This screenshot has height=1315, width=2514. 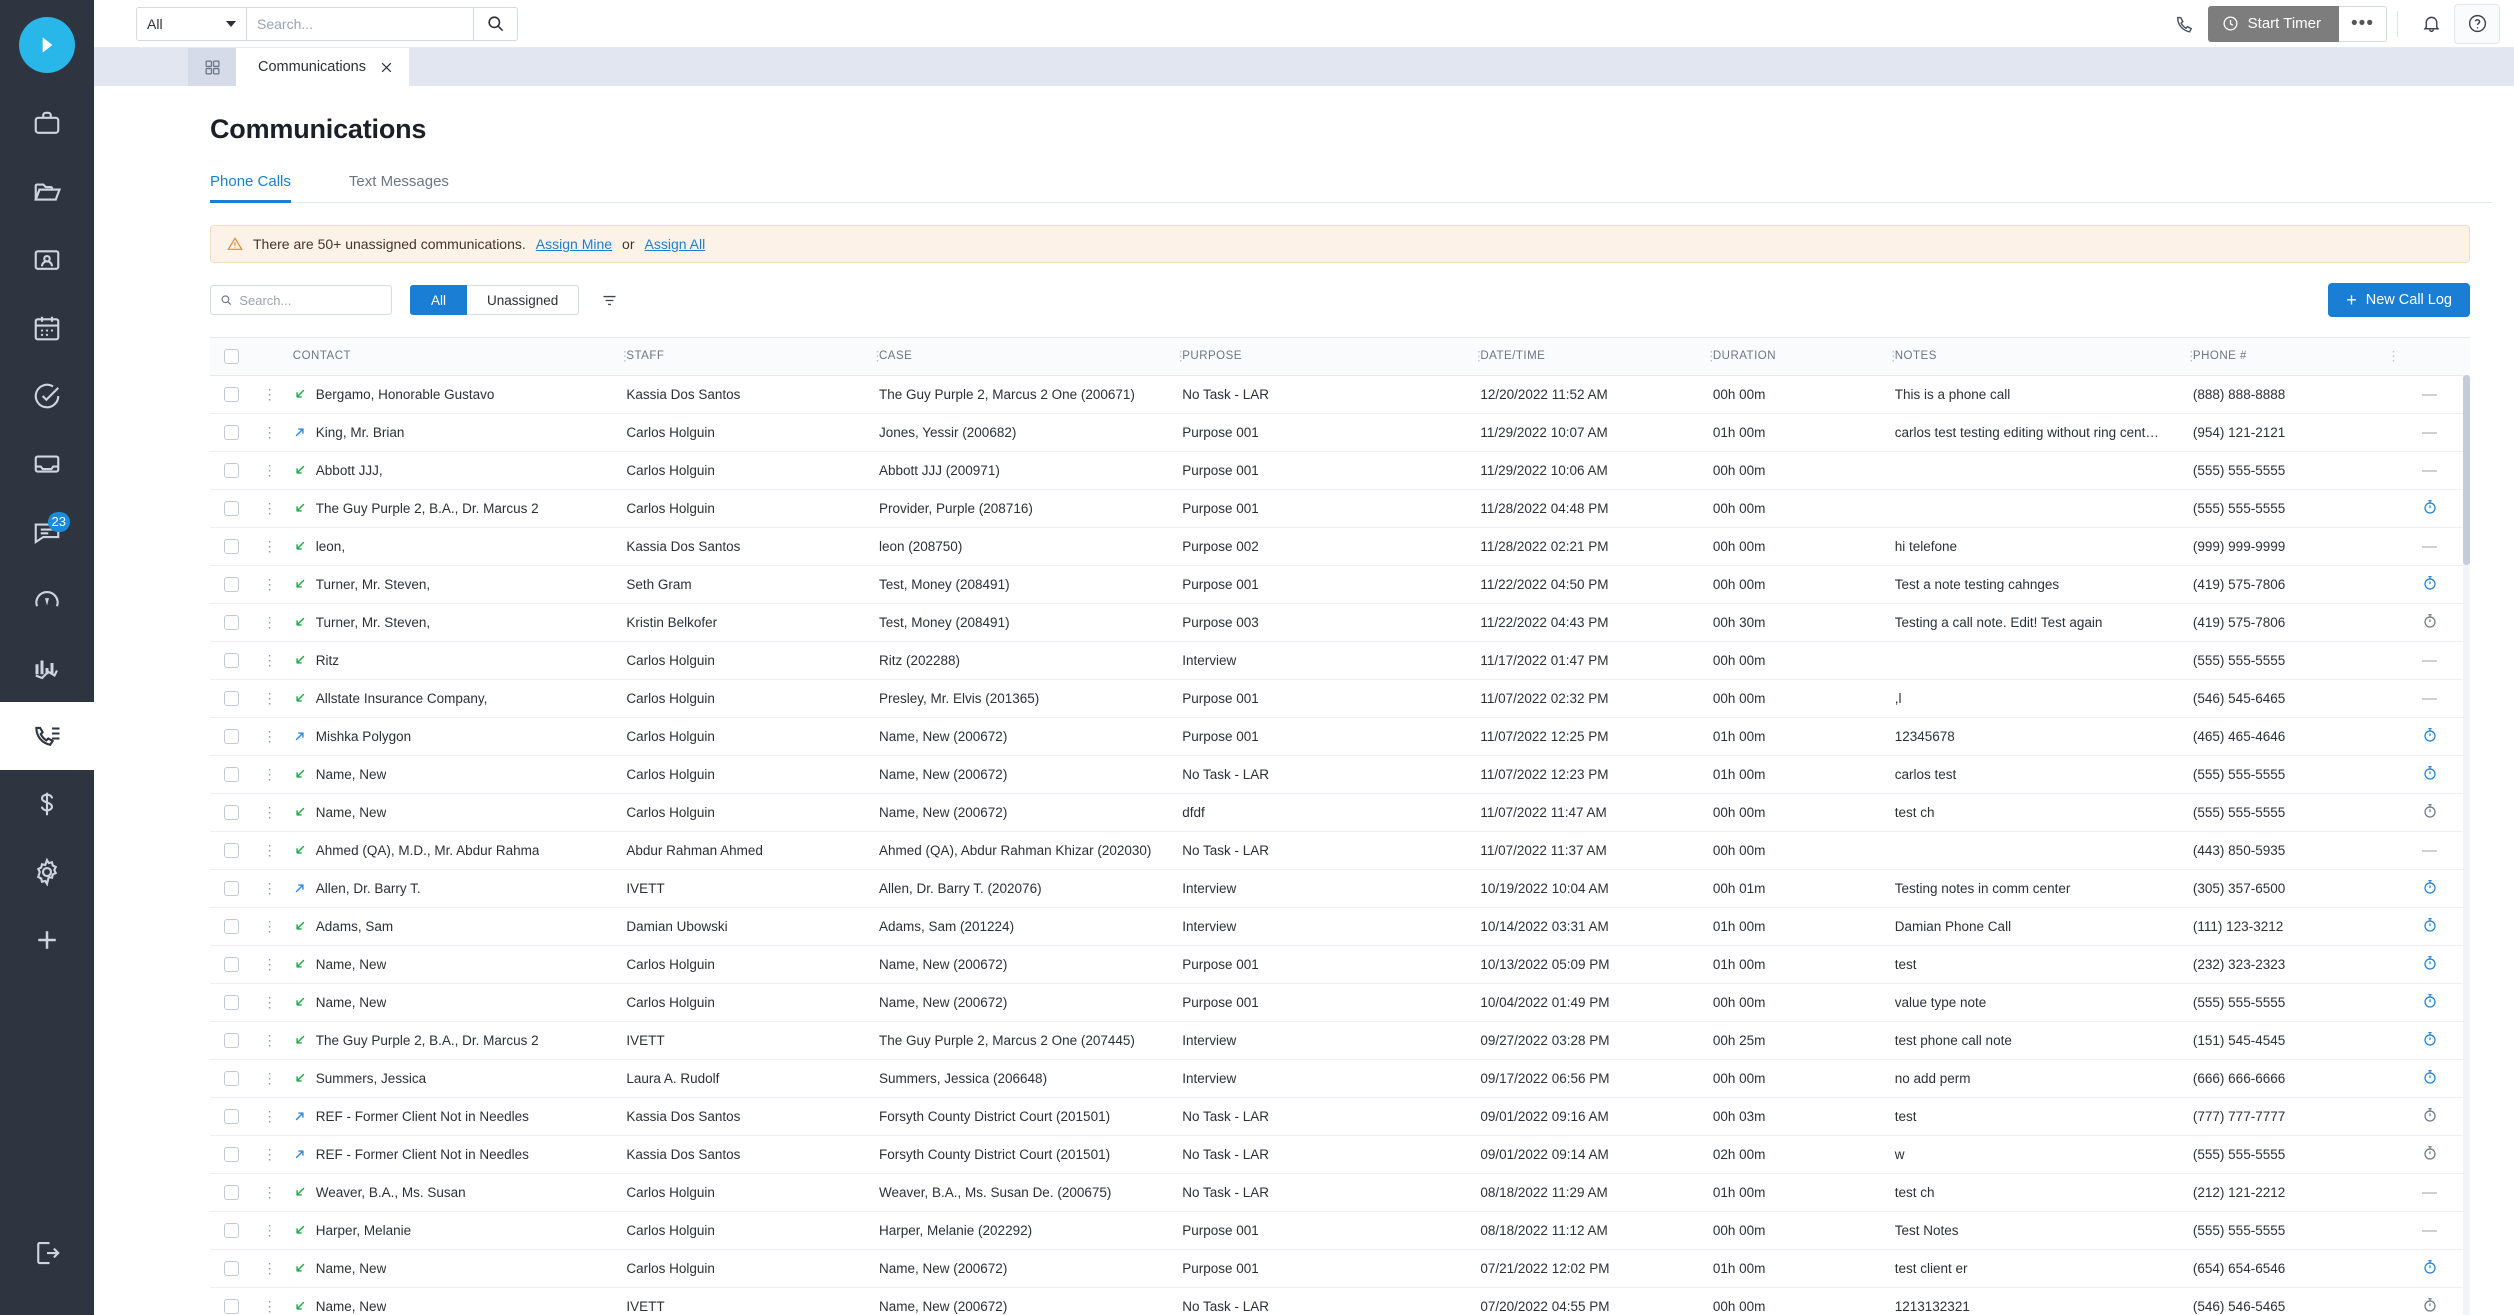 What do you see at coordinates (2363, 23) in the screenshot?
I see `timer-more-button: •••` at bounding box center [2363, 23].